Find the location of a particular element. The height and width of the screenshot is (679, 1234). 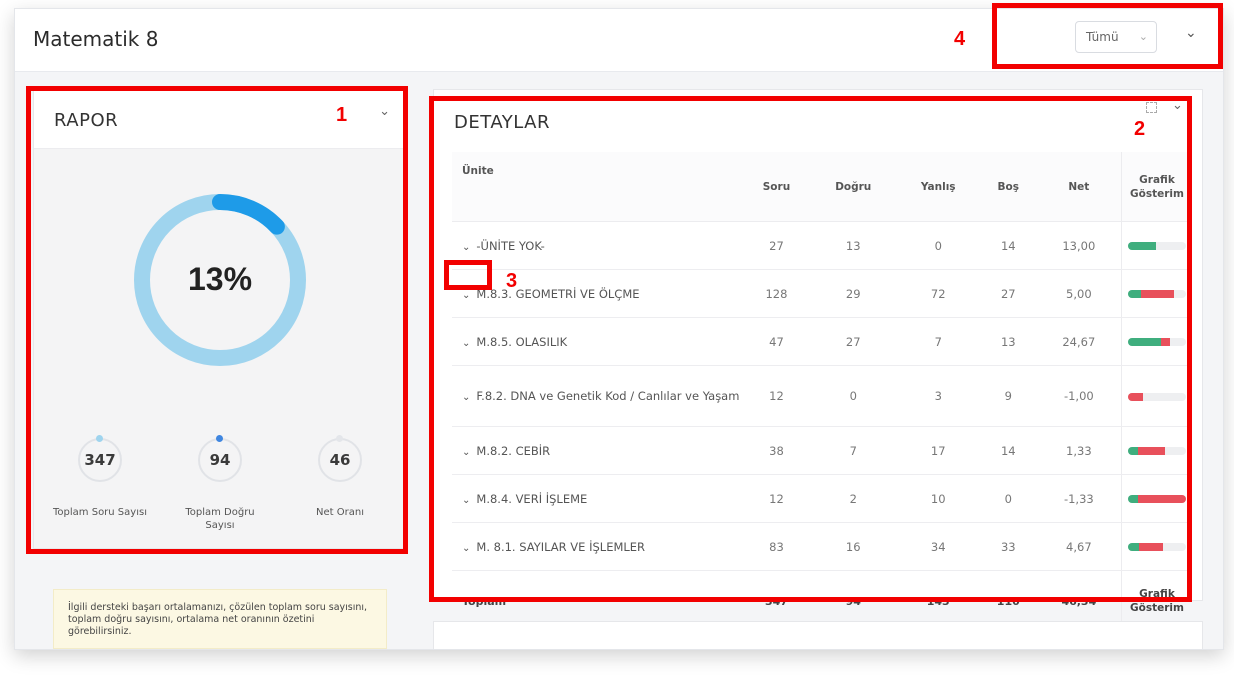

annotation-number-1: 1 is located at coordinates (342, 115).